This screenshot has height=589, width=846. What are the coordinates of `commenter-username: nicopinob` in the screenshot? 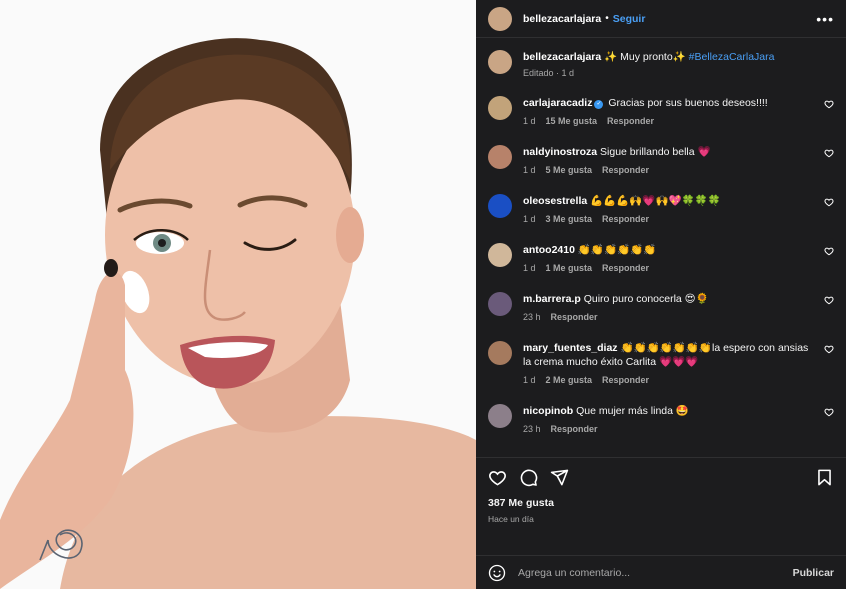 It's located at (548, 411).